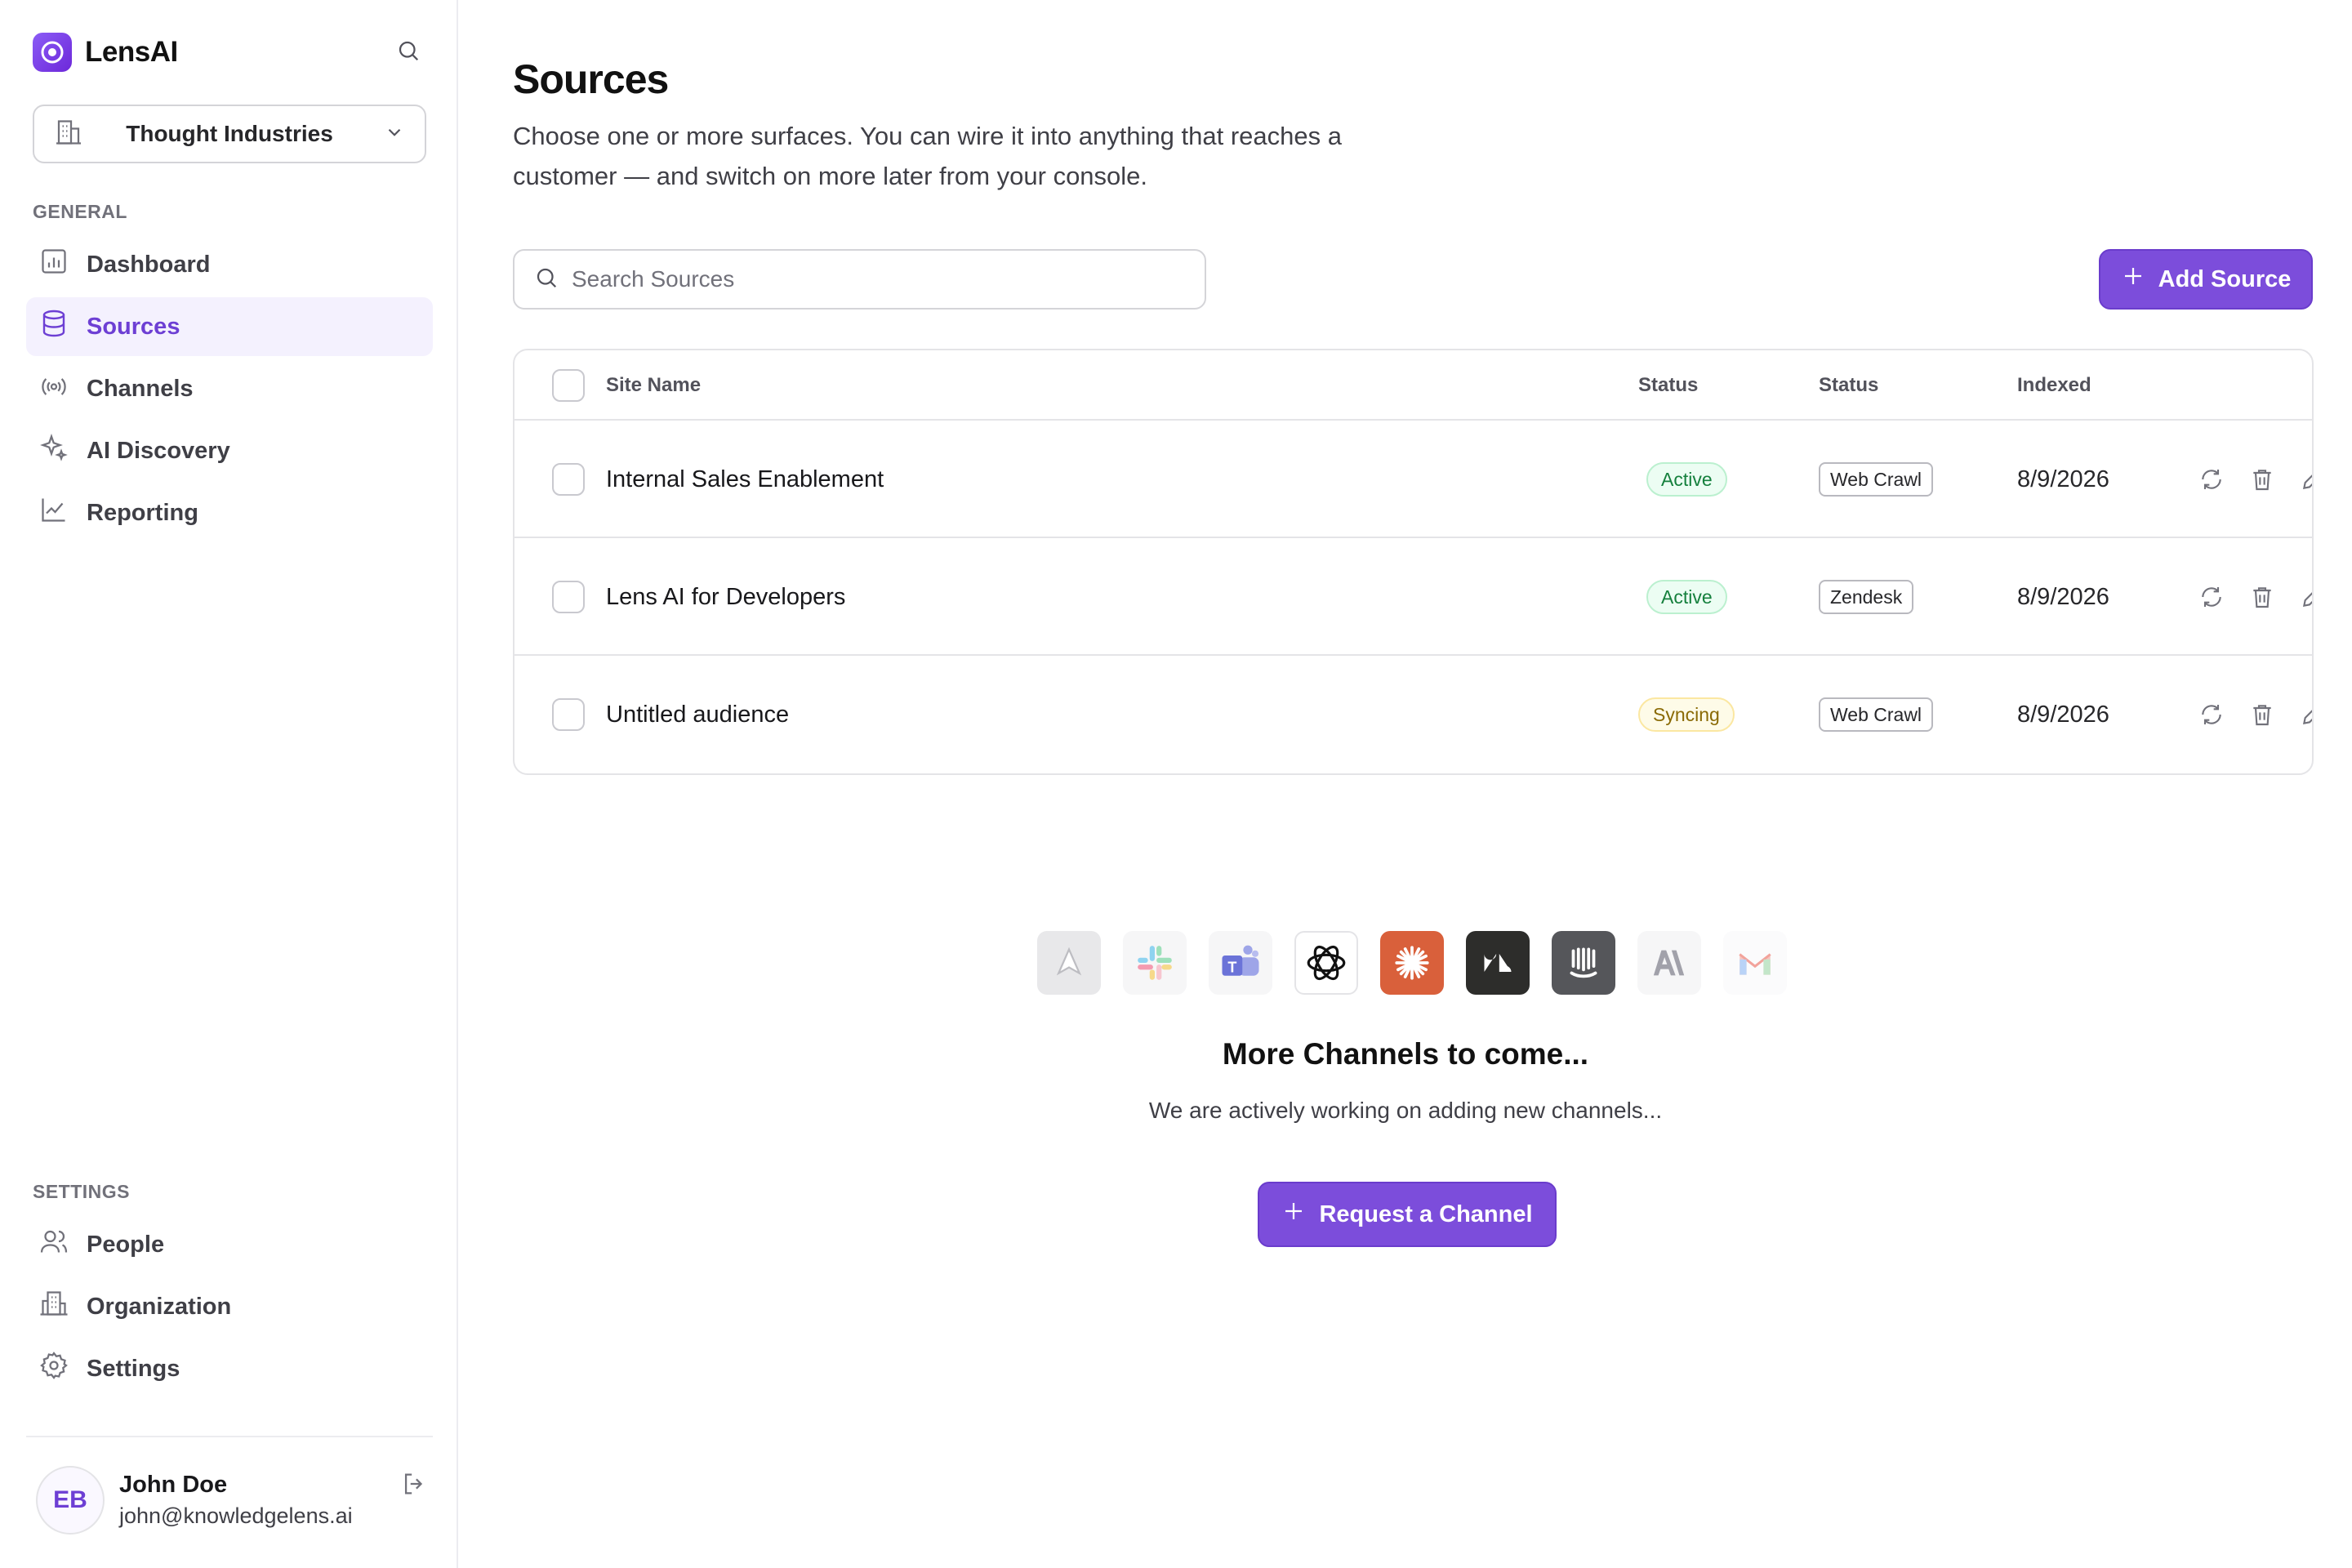  I want to click on slack-icon, so click(1155, 963).